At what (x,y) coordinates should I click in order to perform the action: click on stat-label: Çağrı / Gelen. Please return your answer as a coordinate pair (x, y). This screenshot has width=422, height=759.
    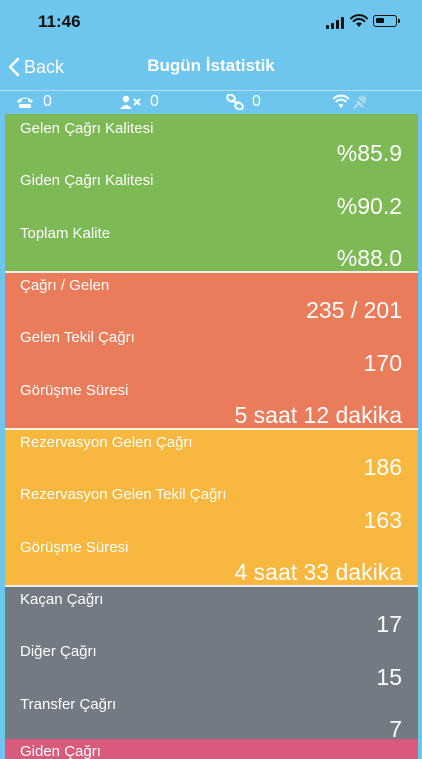
    Looking at the image, I should click on (65, 285).